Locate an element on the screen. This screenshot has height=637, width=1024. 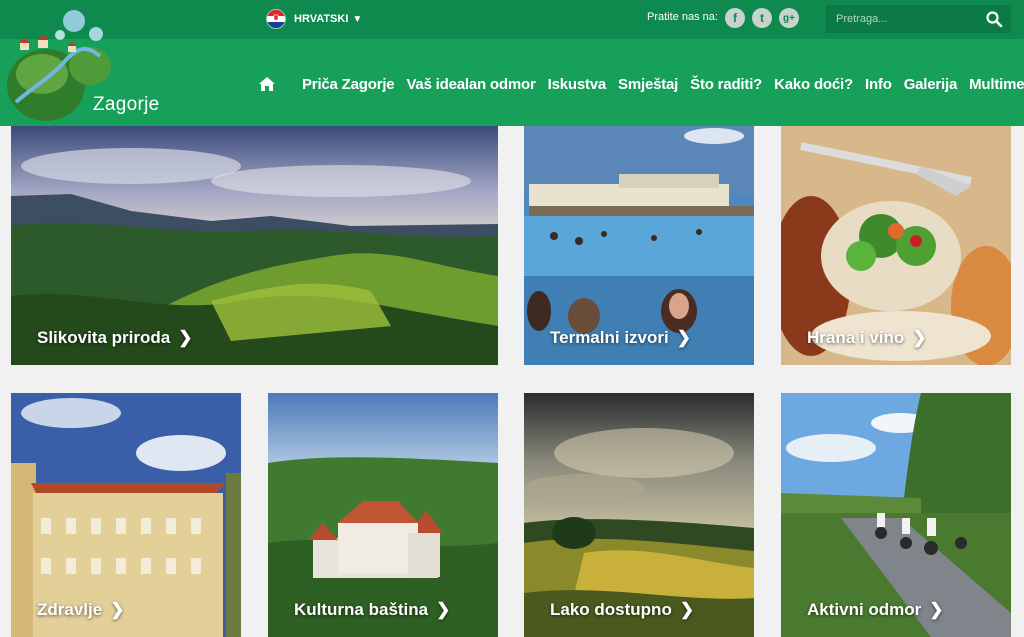
follow-label: Pratite nas na: is located at coordinates (682, 17).